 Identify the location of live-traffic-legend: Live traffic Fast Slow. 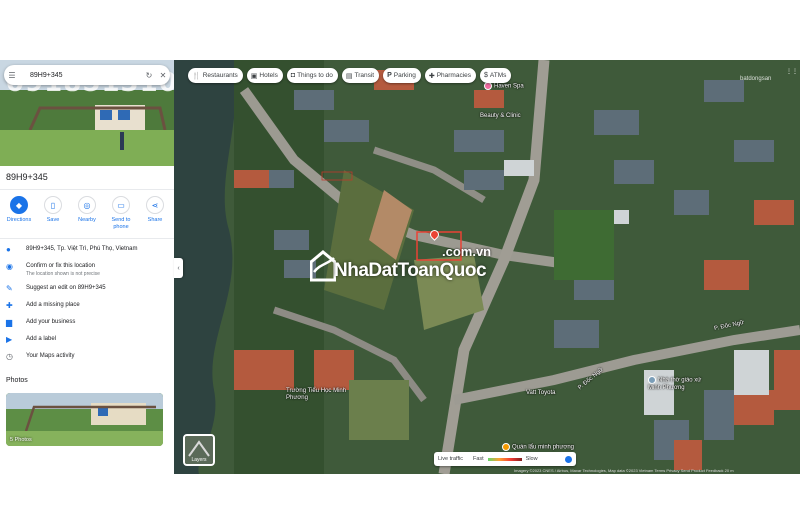
(505, 459).